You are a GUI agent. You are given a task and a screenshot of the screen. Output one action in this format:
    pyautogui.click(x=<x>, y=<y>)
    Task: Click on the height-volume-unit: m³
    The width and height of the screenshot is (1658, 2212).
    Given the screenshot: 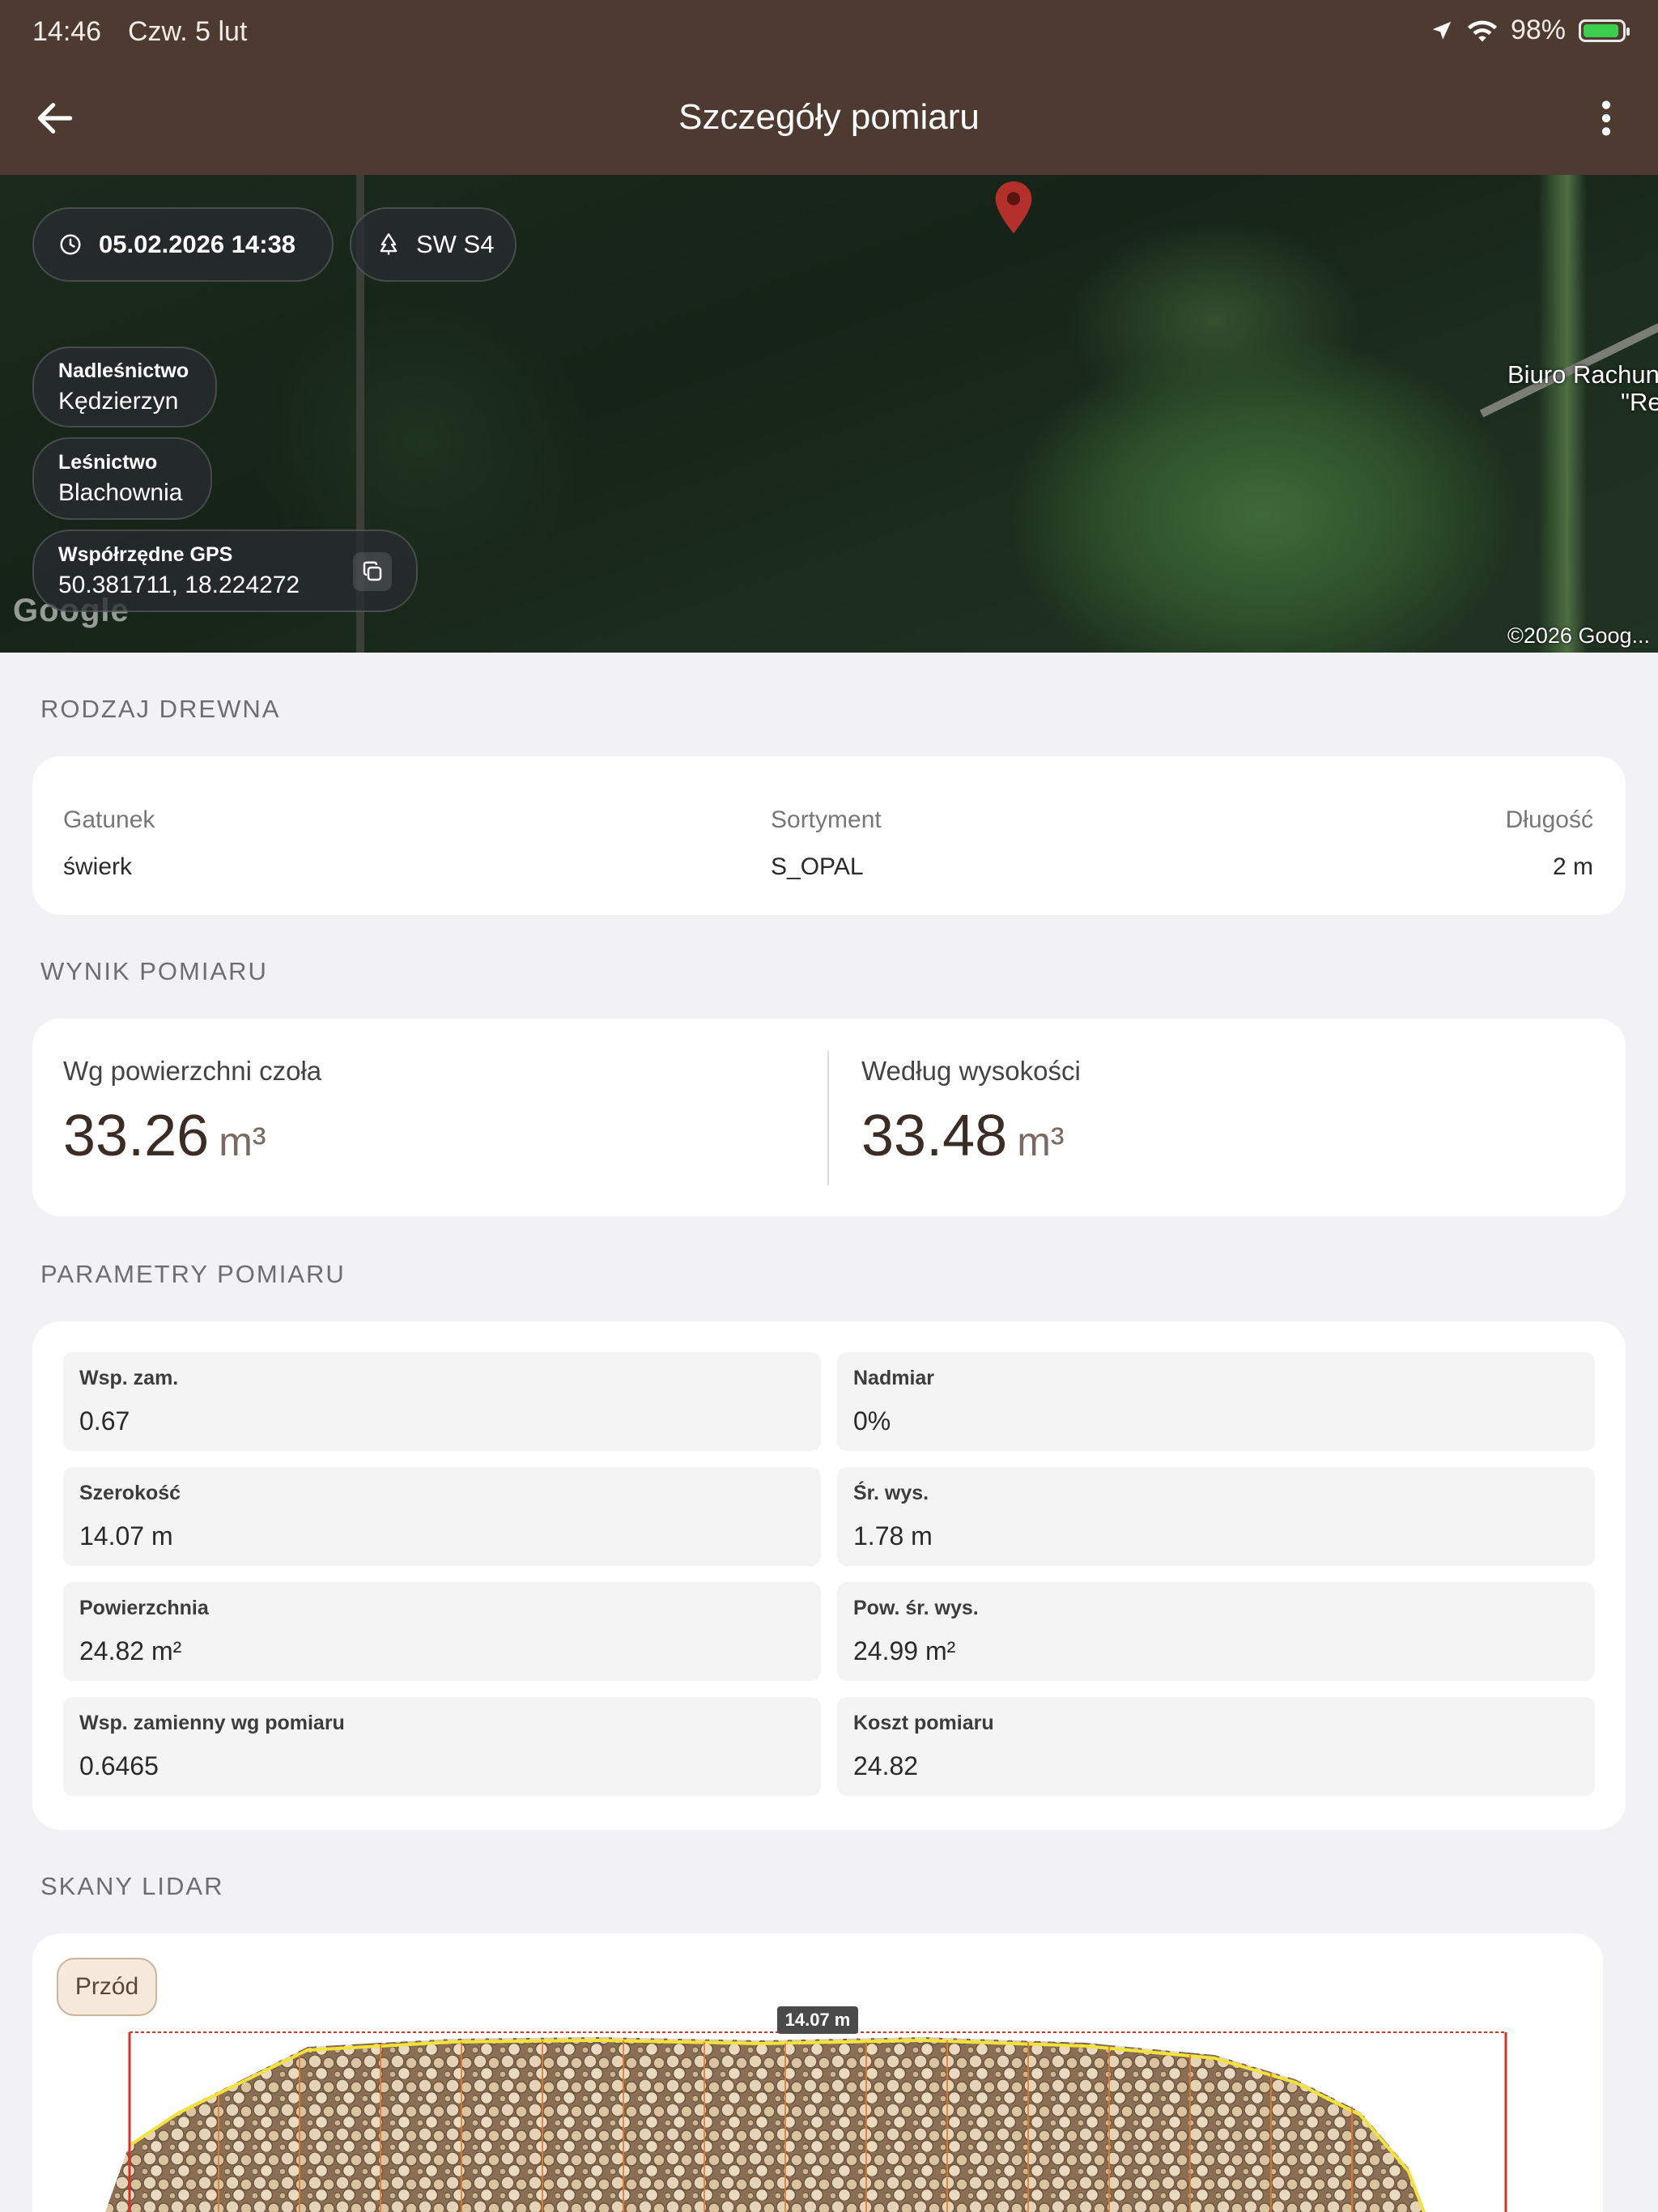 What is the action you would take?
    pyautogui.click(x=1041, y=1142)
    